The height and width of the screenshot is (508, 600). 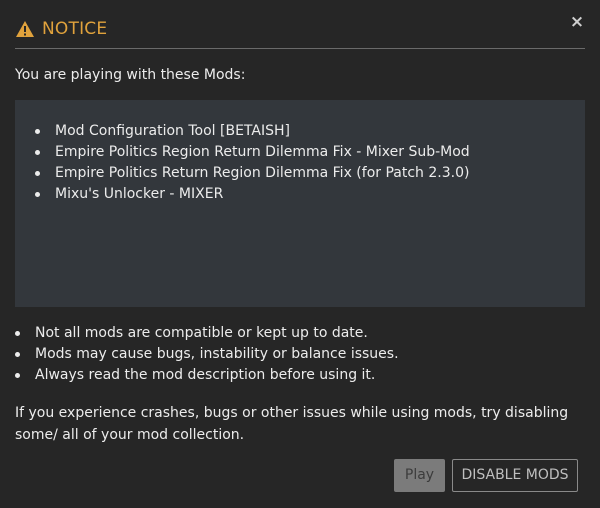 What do you see at coordinates (75, 29) in the screenshot?
I see `dialog-title: NOTICE` at bounding box center [75, 29].